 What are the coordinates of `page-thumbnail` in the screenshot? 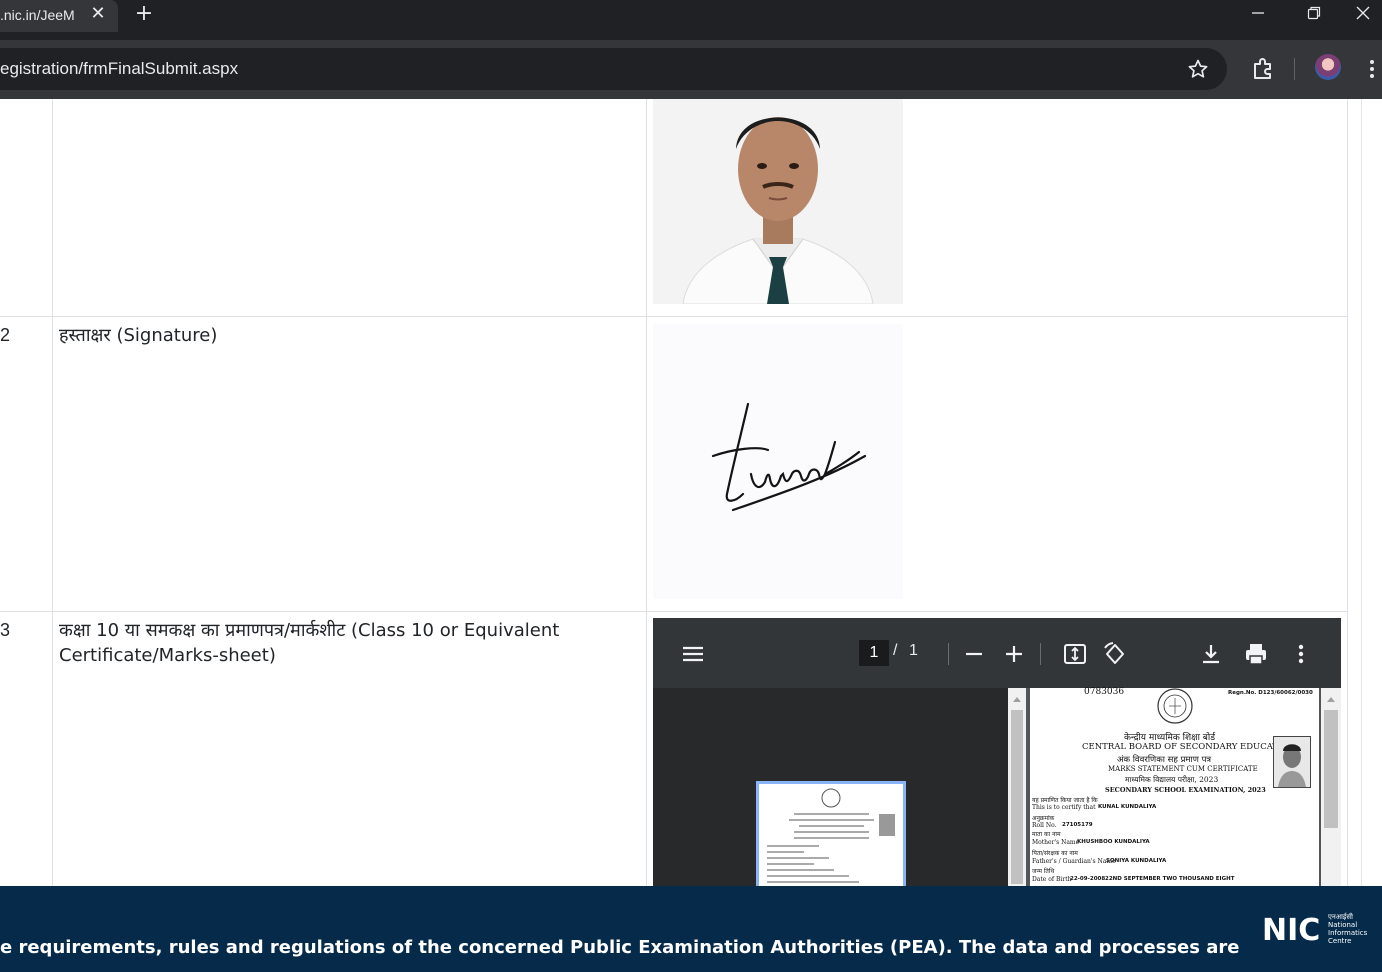 It's located at (831, 833).